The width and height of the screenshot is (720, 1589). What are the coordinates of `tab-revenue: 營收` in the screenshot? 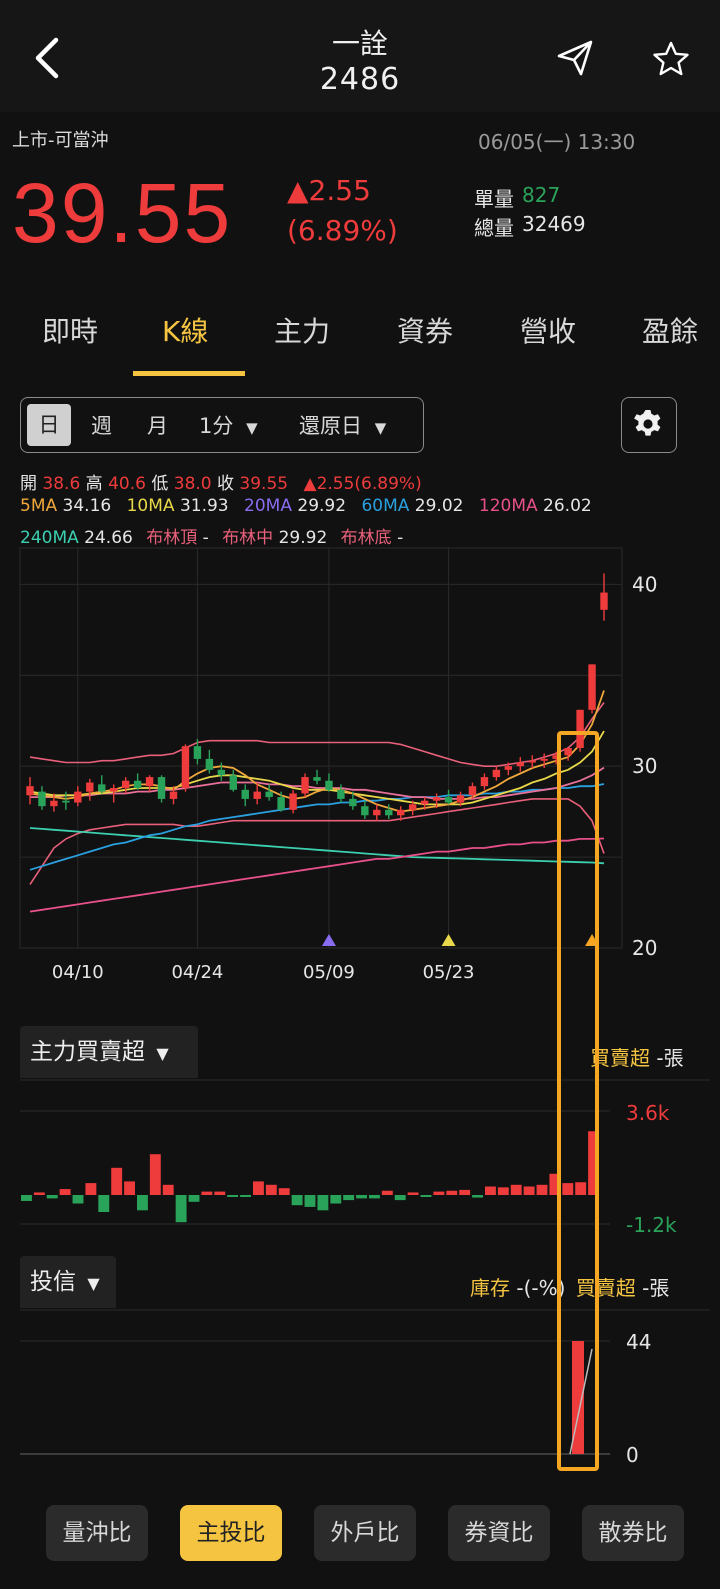 It's located at (548, 330).